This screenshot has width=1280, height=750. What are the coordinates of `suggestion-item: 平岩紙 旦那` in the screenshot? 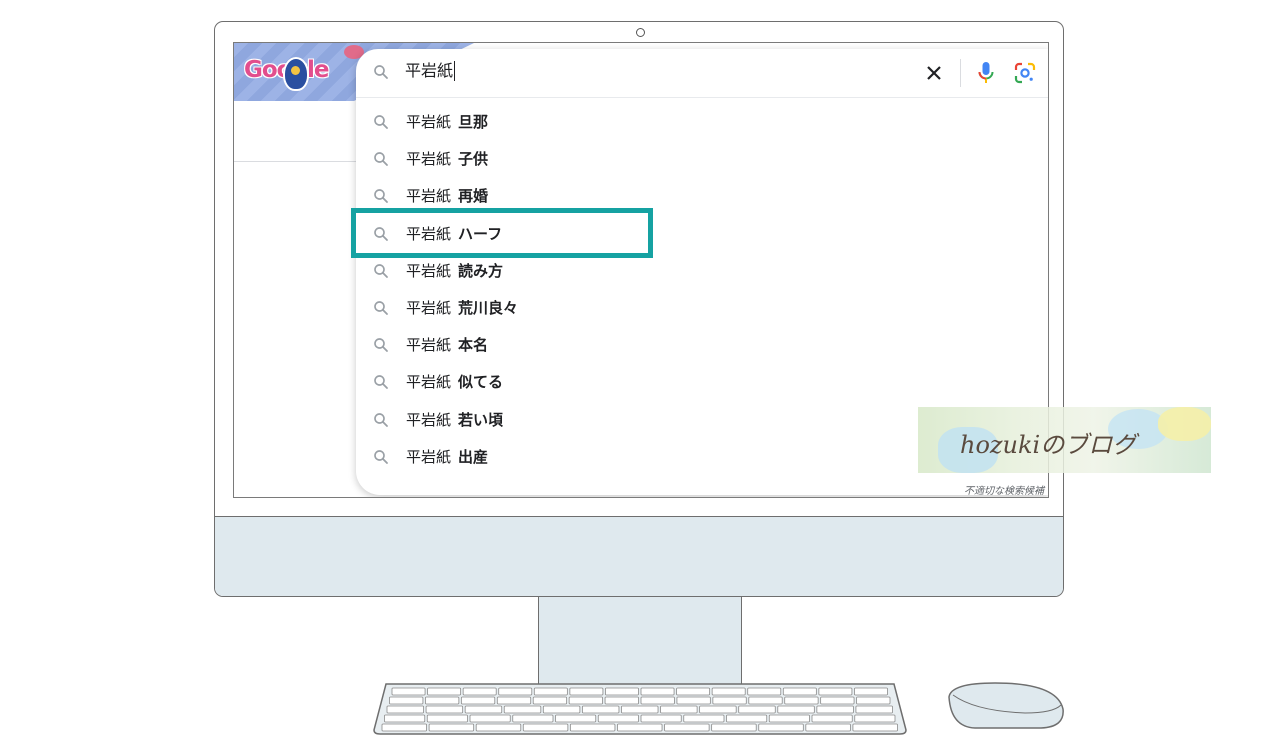 It's located at (702, 120).